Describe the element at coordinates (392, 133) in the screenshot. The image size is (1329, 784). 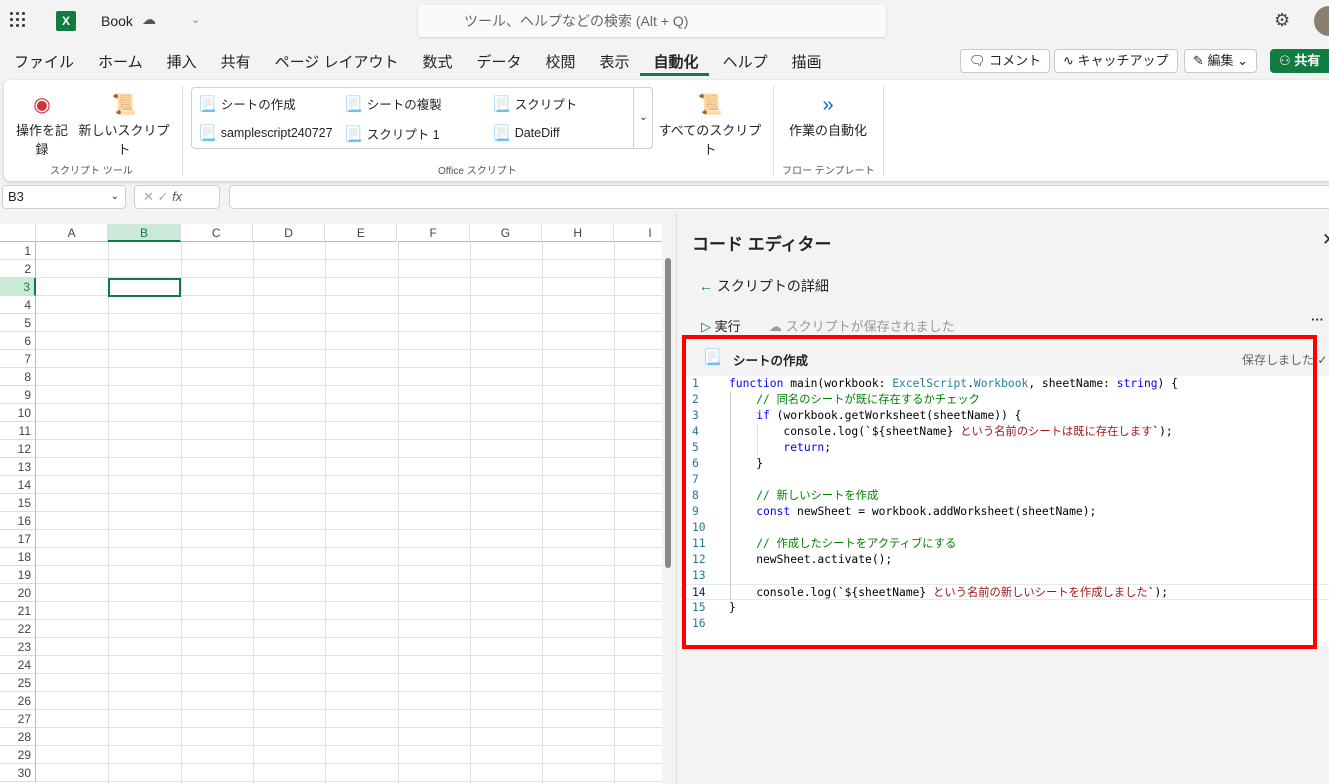
I see `script-item: 📃 スクリプト 1` at that location.